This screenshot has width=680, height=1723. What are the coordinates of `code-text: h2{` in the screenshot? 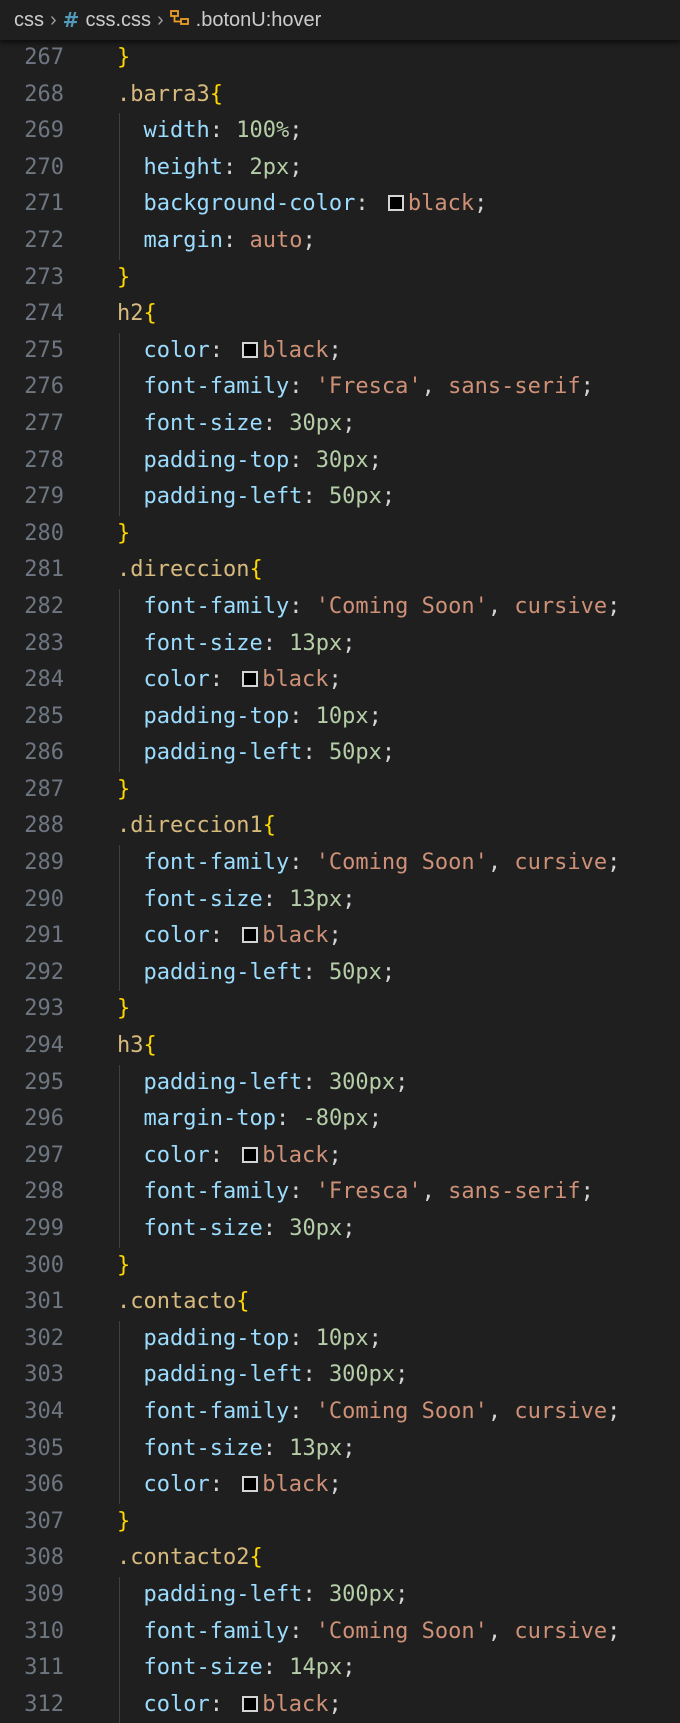 It's located at (137, 314).